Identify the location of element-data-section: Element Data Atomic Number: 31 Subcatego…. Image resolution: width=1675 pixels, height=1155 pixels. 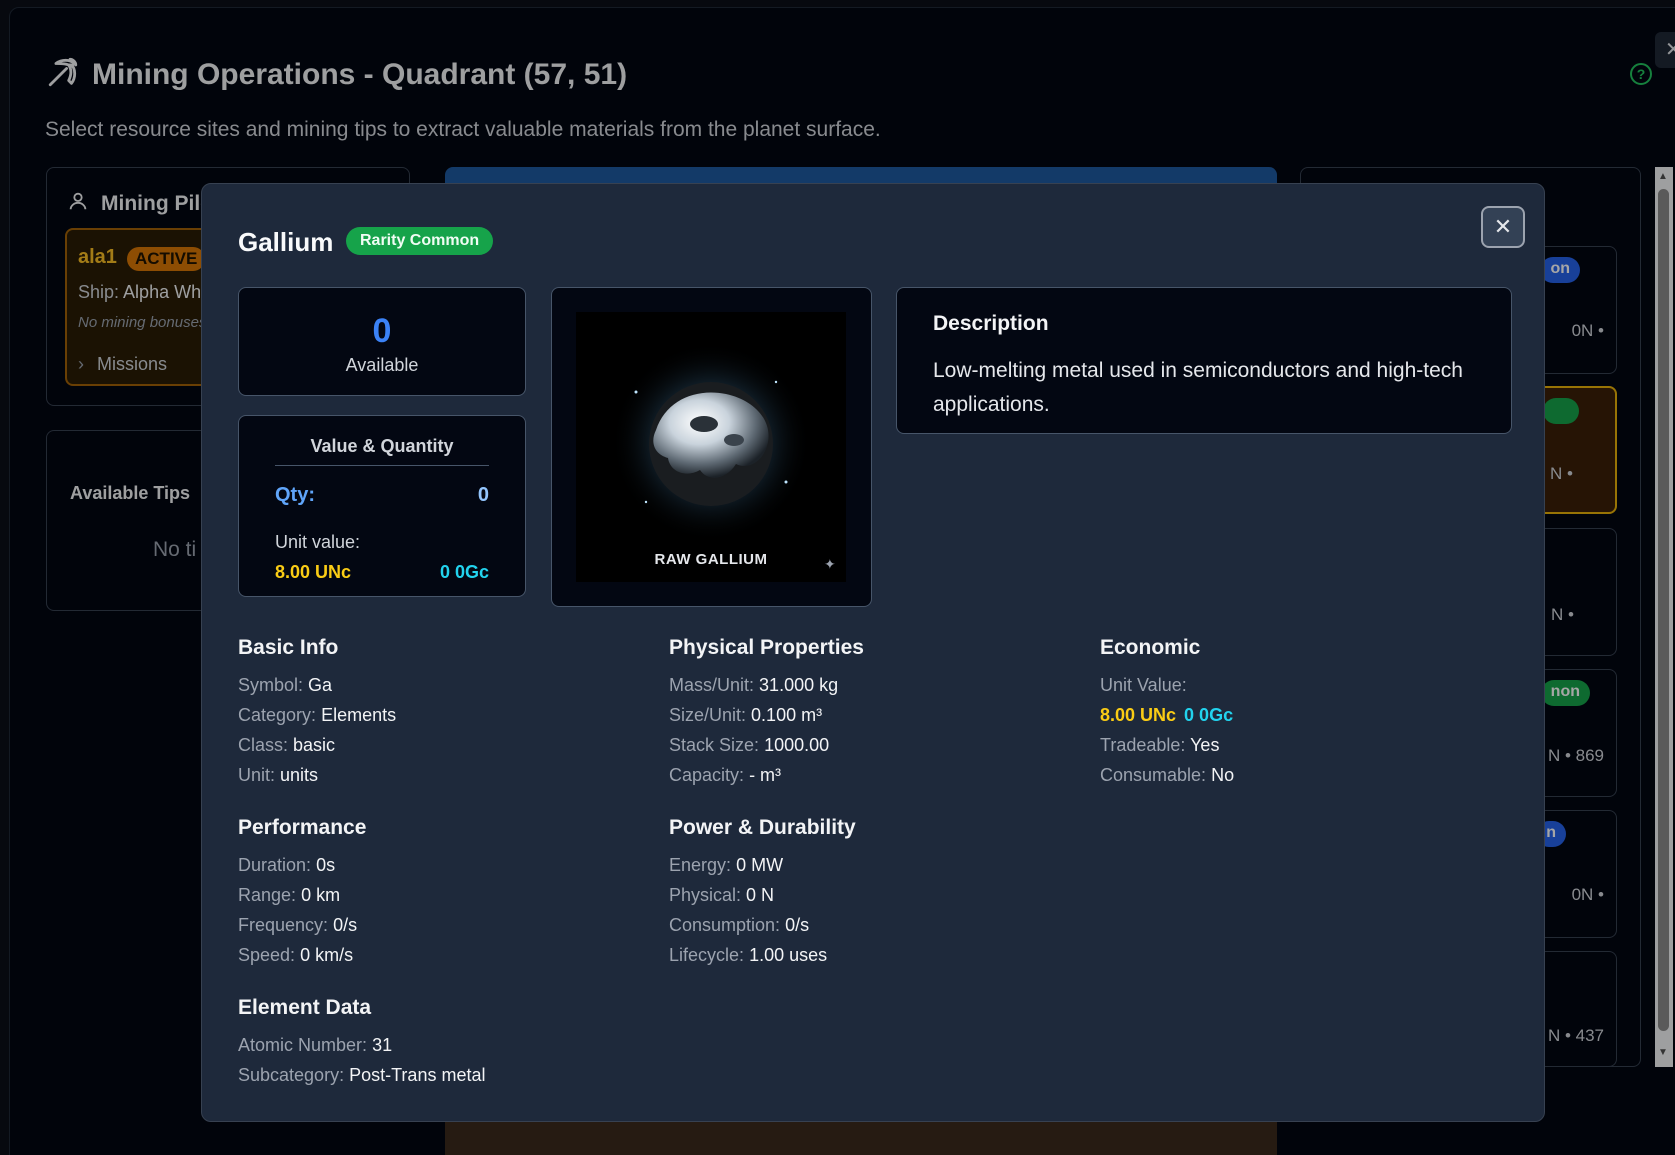
(361, 1043).